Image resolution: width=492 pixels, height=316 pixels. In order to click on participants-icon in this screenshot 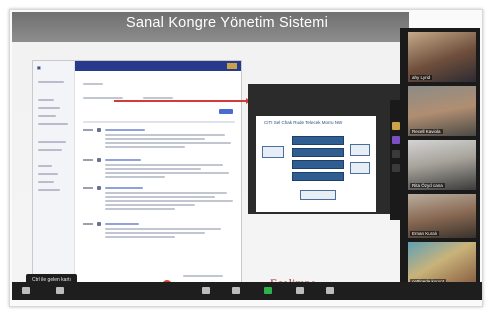, I will do `click(206, 290)`.